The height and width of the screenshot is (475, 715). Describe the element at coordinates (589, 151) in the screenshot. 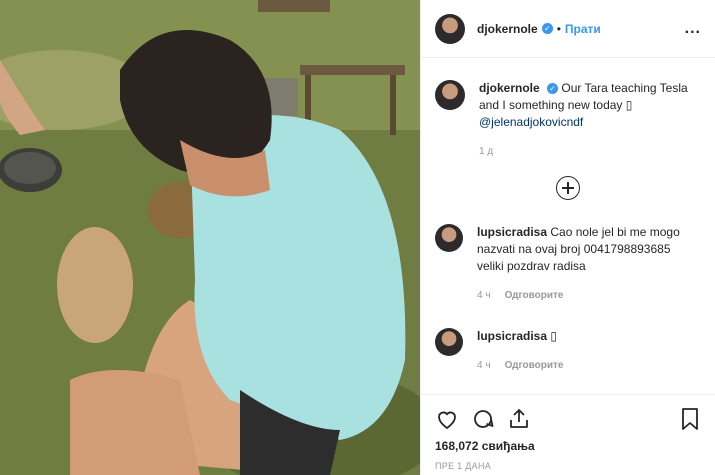

I see `caption-time: 1 д` at that location.